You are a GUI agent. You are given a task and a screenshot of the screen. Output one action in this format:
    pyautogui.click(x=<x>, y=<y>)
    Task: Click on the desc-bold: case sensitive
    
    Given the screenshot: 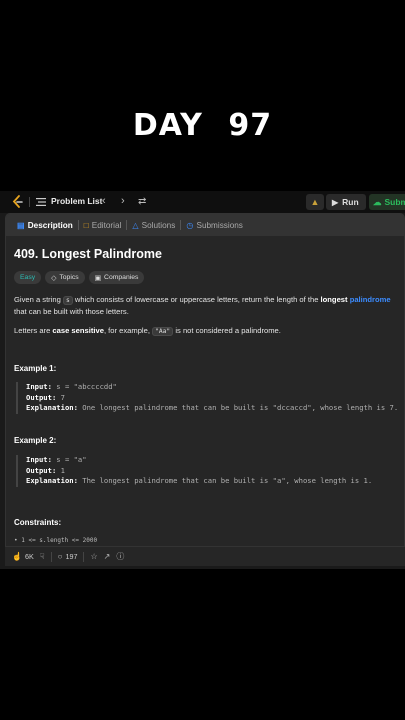 What is the action you would take?
    pyautogui.click(x=78, y=330)
    